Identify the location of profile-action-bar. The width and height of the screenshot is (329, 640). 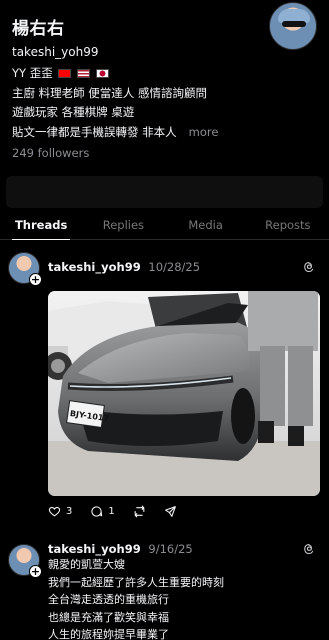
(164, 192).